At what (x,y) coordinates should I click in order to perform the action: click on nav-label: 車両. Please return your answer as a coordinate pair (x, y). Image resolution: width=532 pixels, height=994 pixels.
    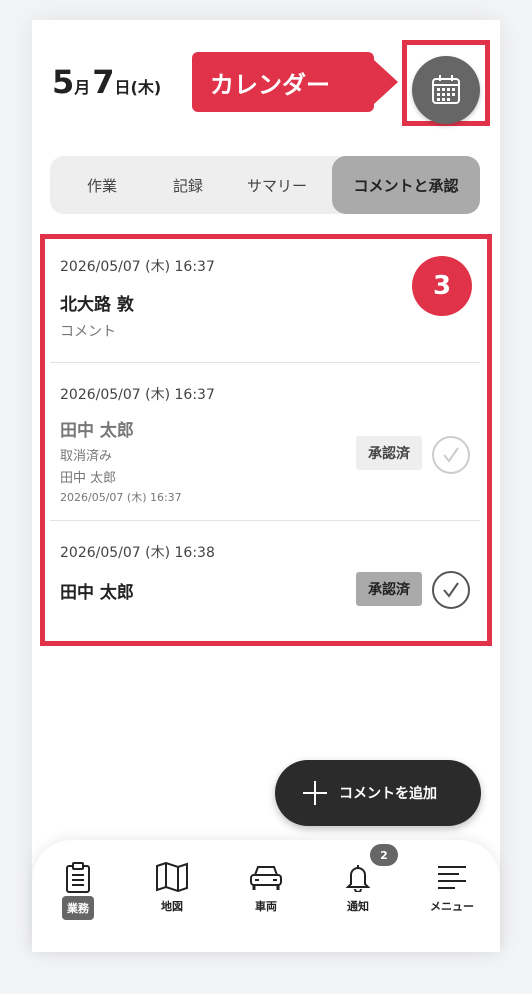
    Looking at the image, I should click on (266, 906).